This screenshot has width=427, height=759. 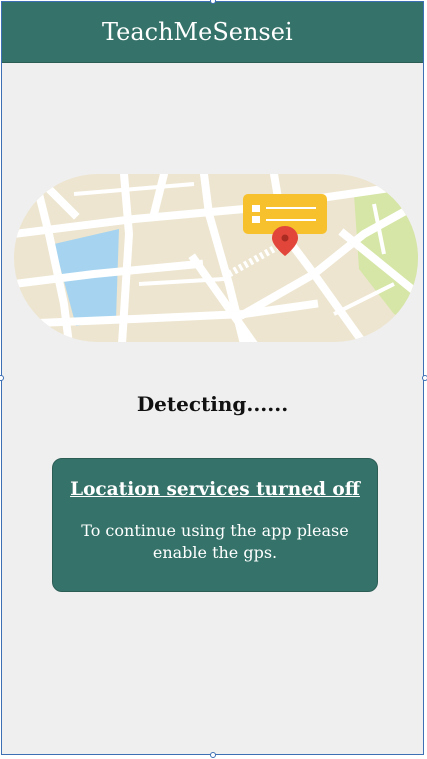 What do you see at coordinates (213, 755) in the screenshot?
I see `resize-handle-bottom` at bounding box center [213, 755].